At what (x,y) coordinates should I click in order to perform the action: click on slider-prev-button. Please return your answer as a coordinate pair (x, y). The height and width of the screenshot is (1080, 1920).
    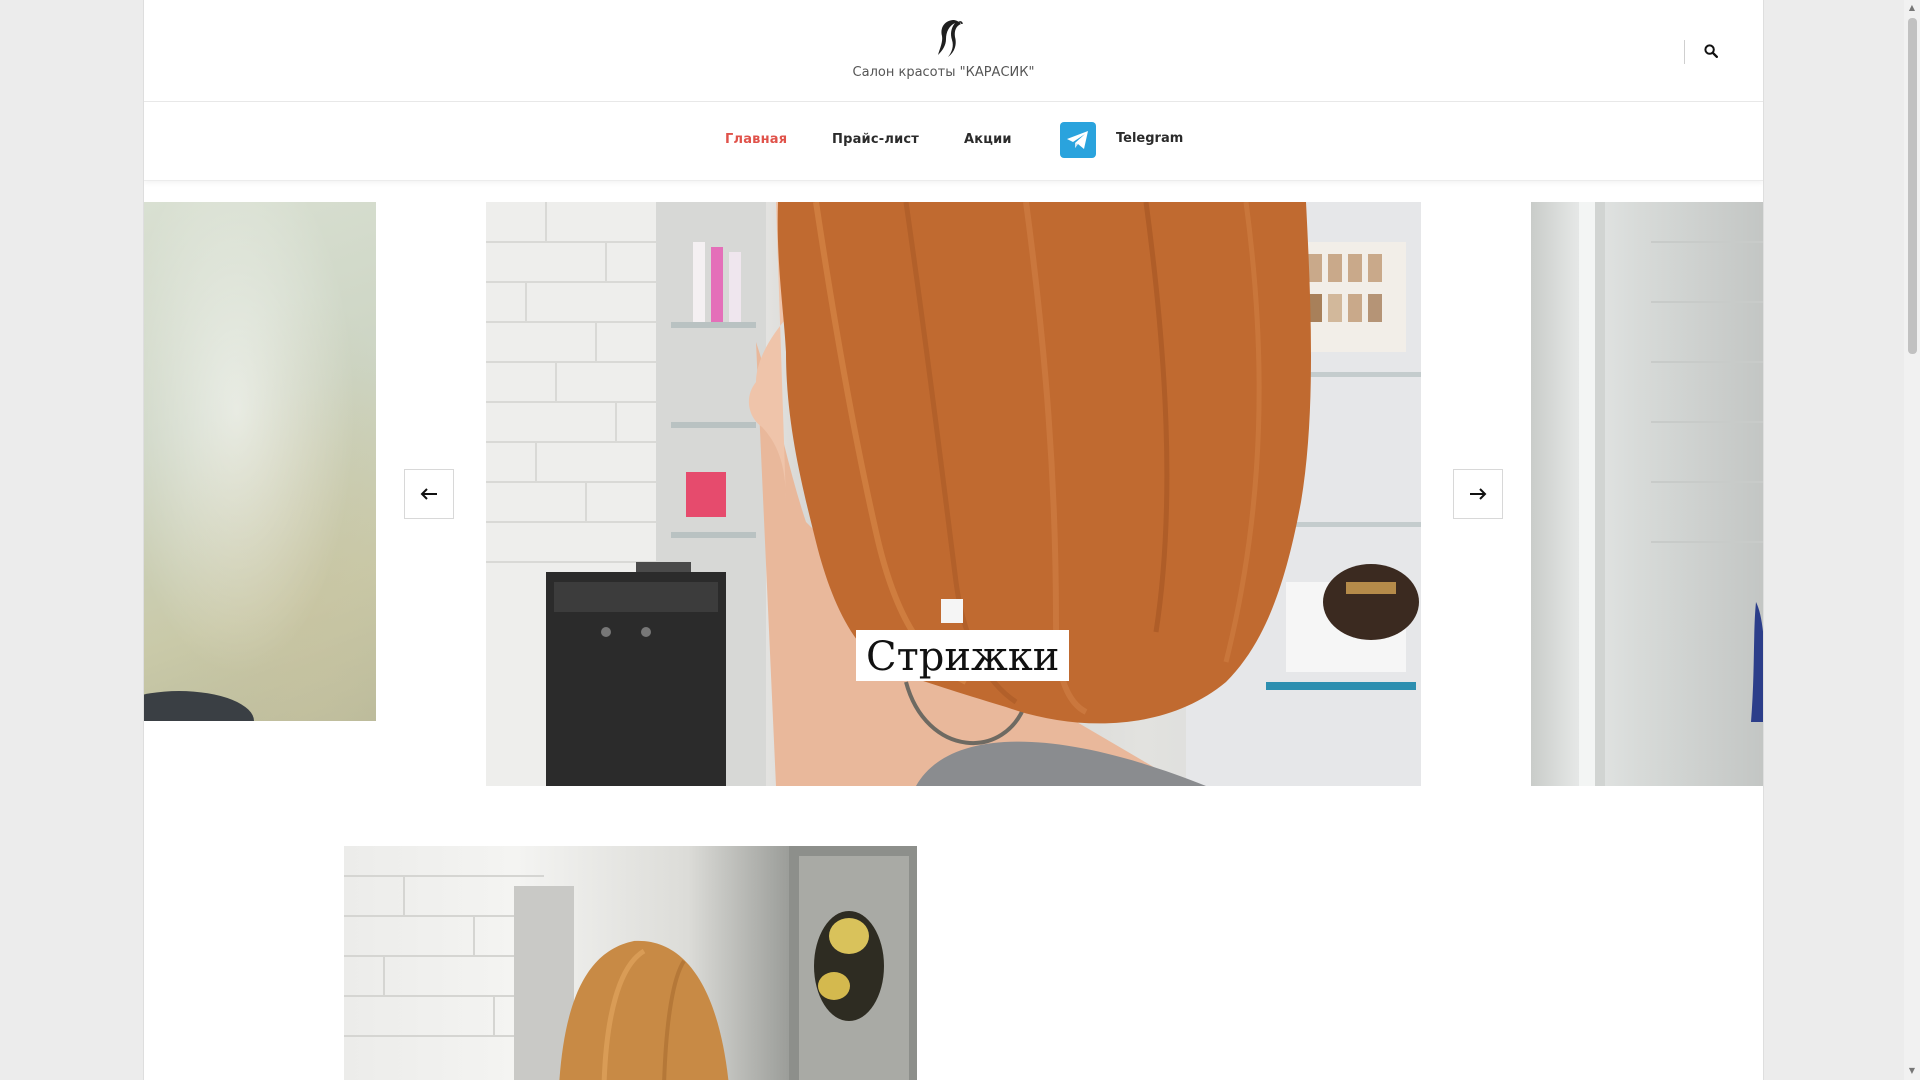
    Looking at the image, I should click on (429, 494).